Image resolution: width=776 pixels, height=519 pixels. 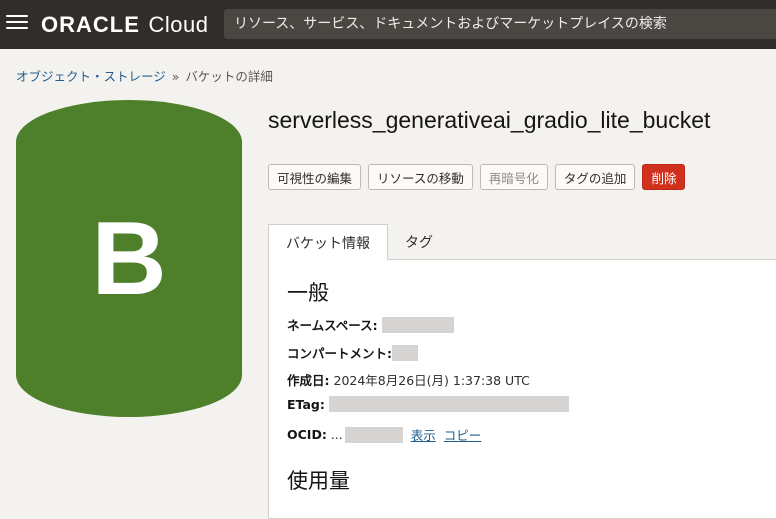 What do you see at coordinates (315, 177) in the screenshot?
I see `edit-visibility-button: 可視性の編集` at bounding box center [315, 177].